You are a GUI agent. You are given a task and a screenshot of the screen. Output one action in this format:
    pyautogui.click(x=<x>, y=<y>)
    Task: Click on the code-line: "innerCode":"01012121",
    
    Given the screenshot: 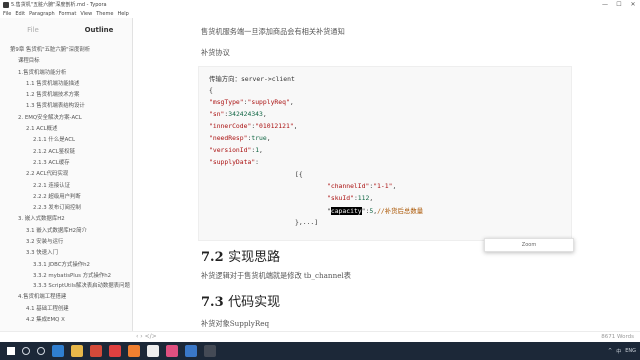 What is the action you would take?
    pyautogui.click(x=253, y=126)
    